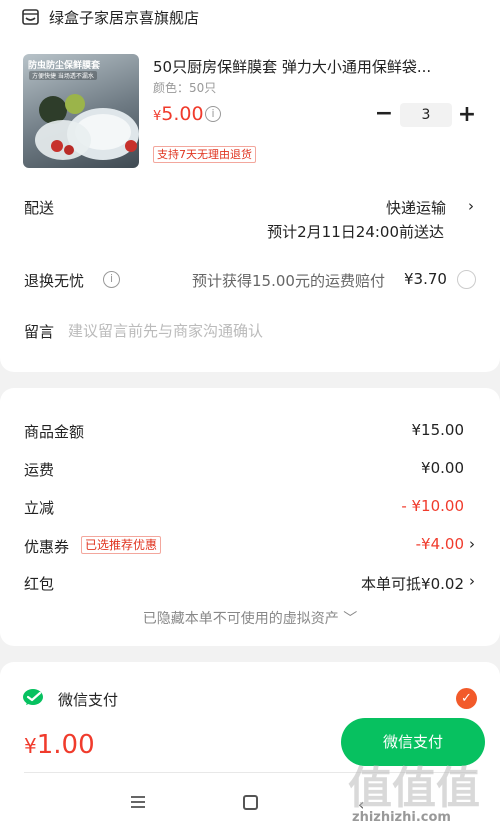 The height and width of the screenshot is (833, 500). What do you see at coordinates (414, 788) in the screenshot?
I see `watermark-glyphs: 值值值` at bounding box center [414, 788].